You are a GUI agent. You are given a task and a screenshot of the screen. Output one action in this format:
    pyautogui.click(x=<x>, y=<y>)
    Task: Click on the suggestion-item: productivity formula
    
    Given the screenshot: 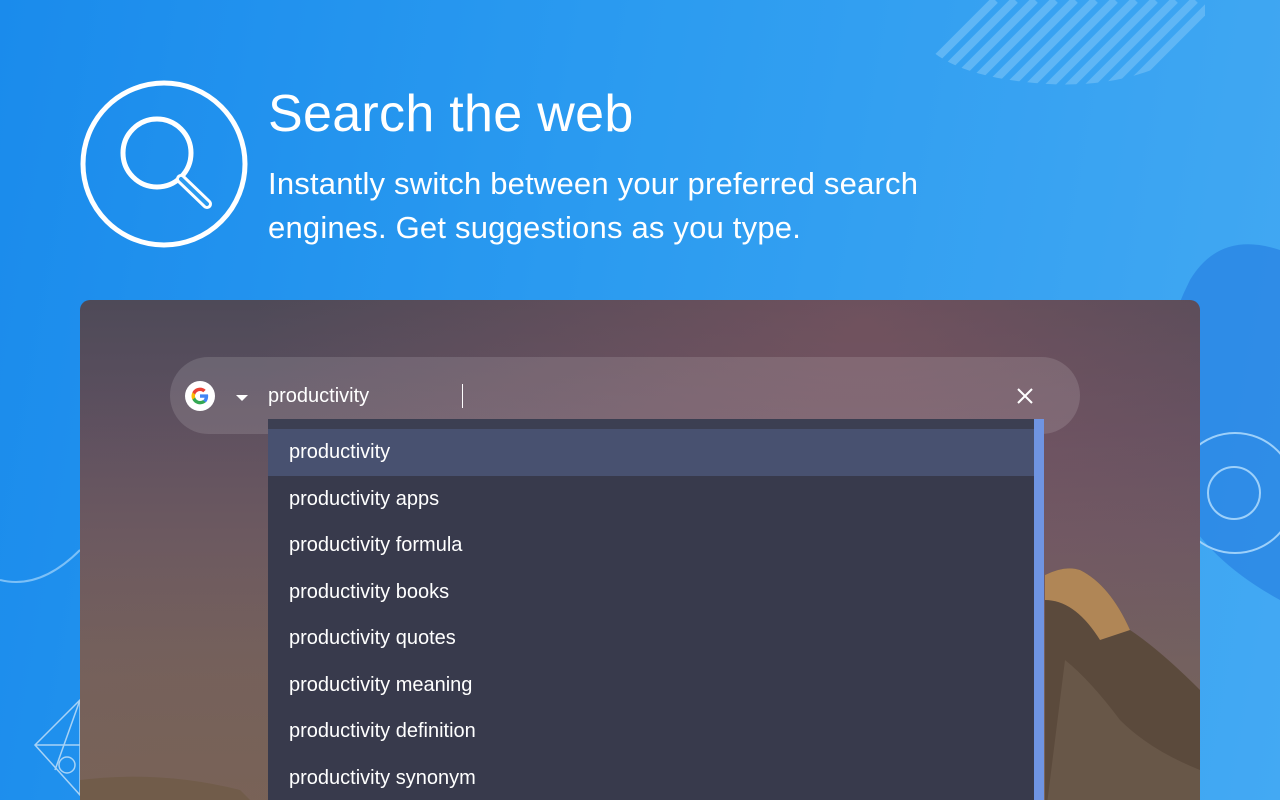 What is the action you would take?
    pyautogui.click(x=651, y=545)
    